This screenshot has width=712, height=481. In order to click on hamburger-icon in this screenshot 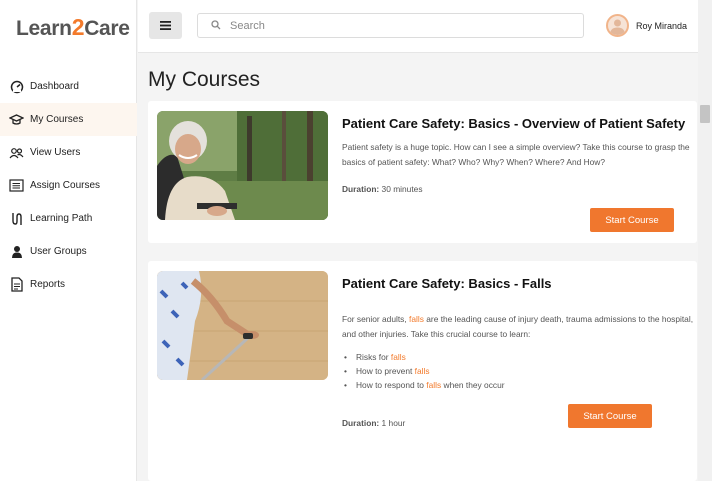, I will do `click(165, 26)`.